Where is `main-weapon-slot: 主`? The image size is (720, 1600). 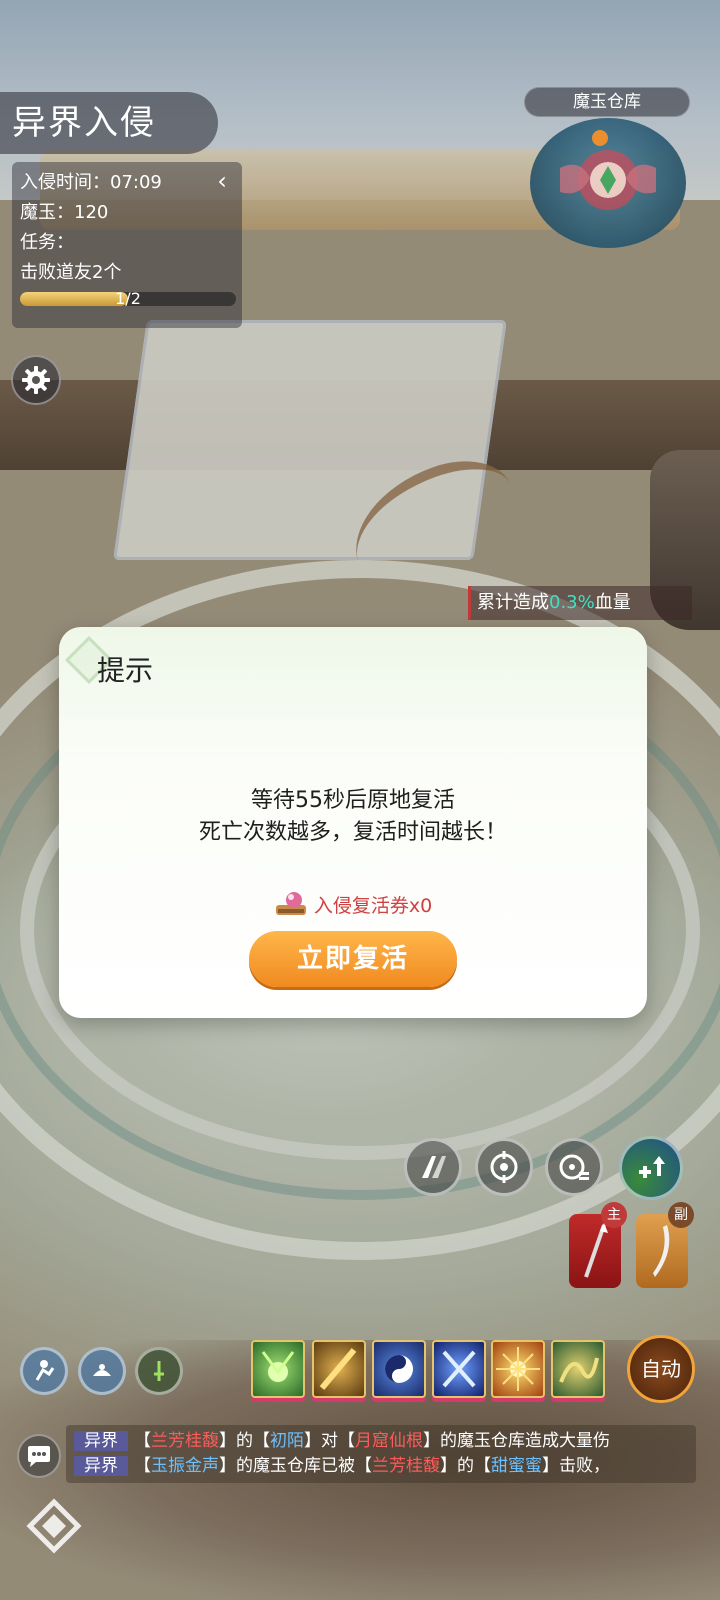 main-weapon-slot: 主 is located at coordinates (598, 1245).